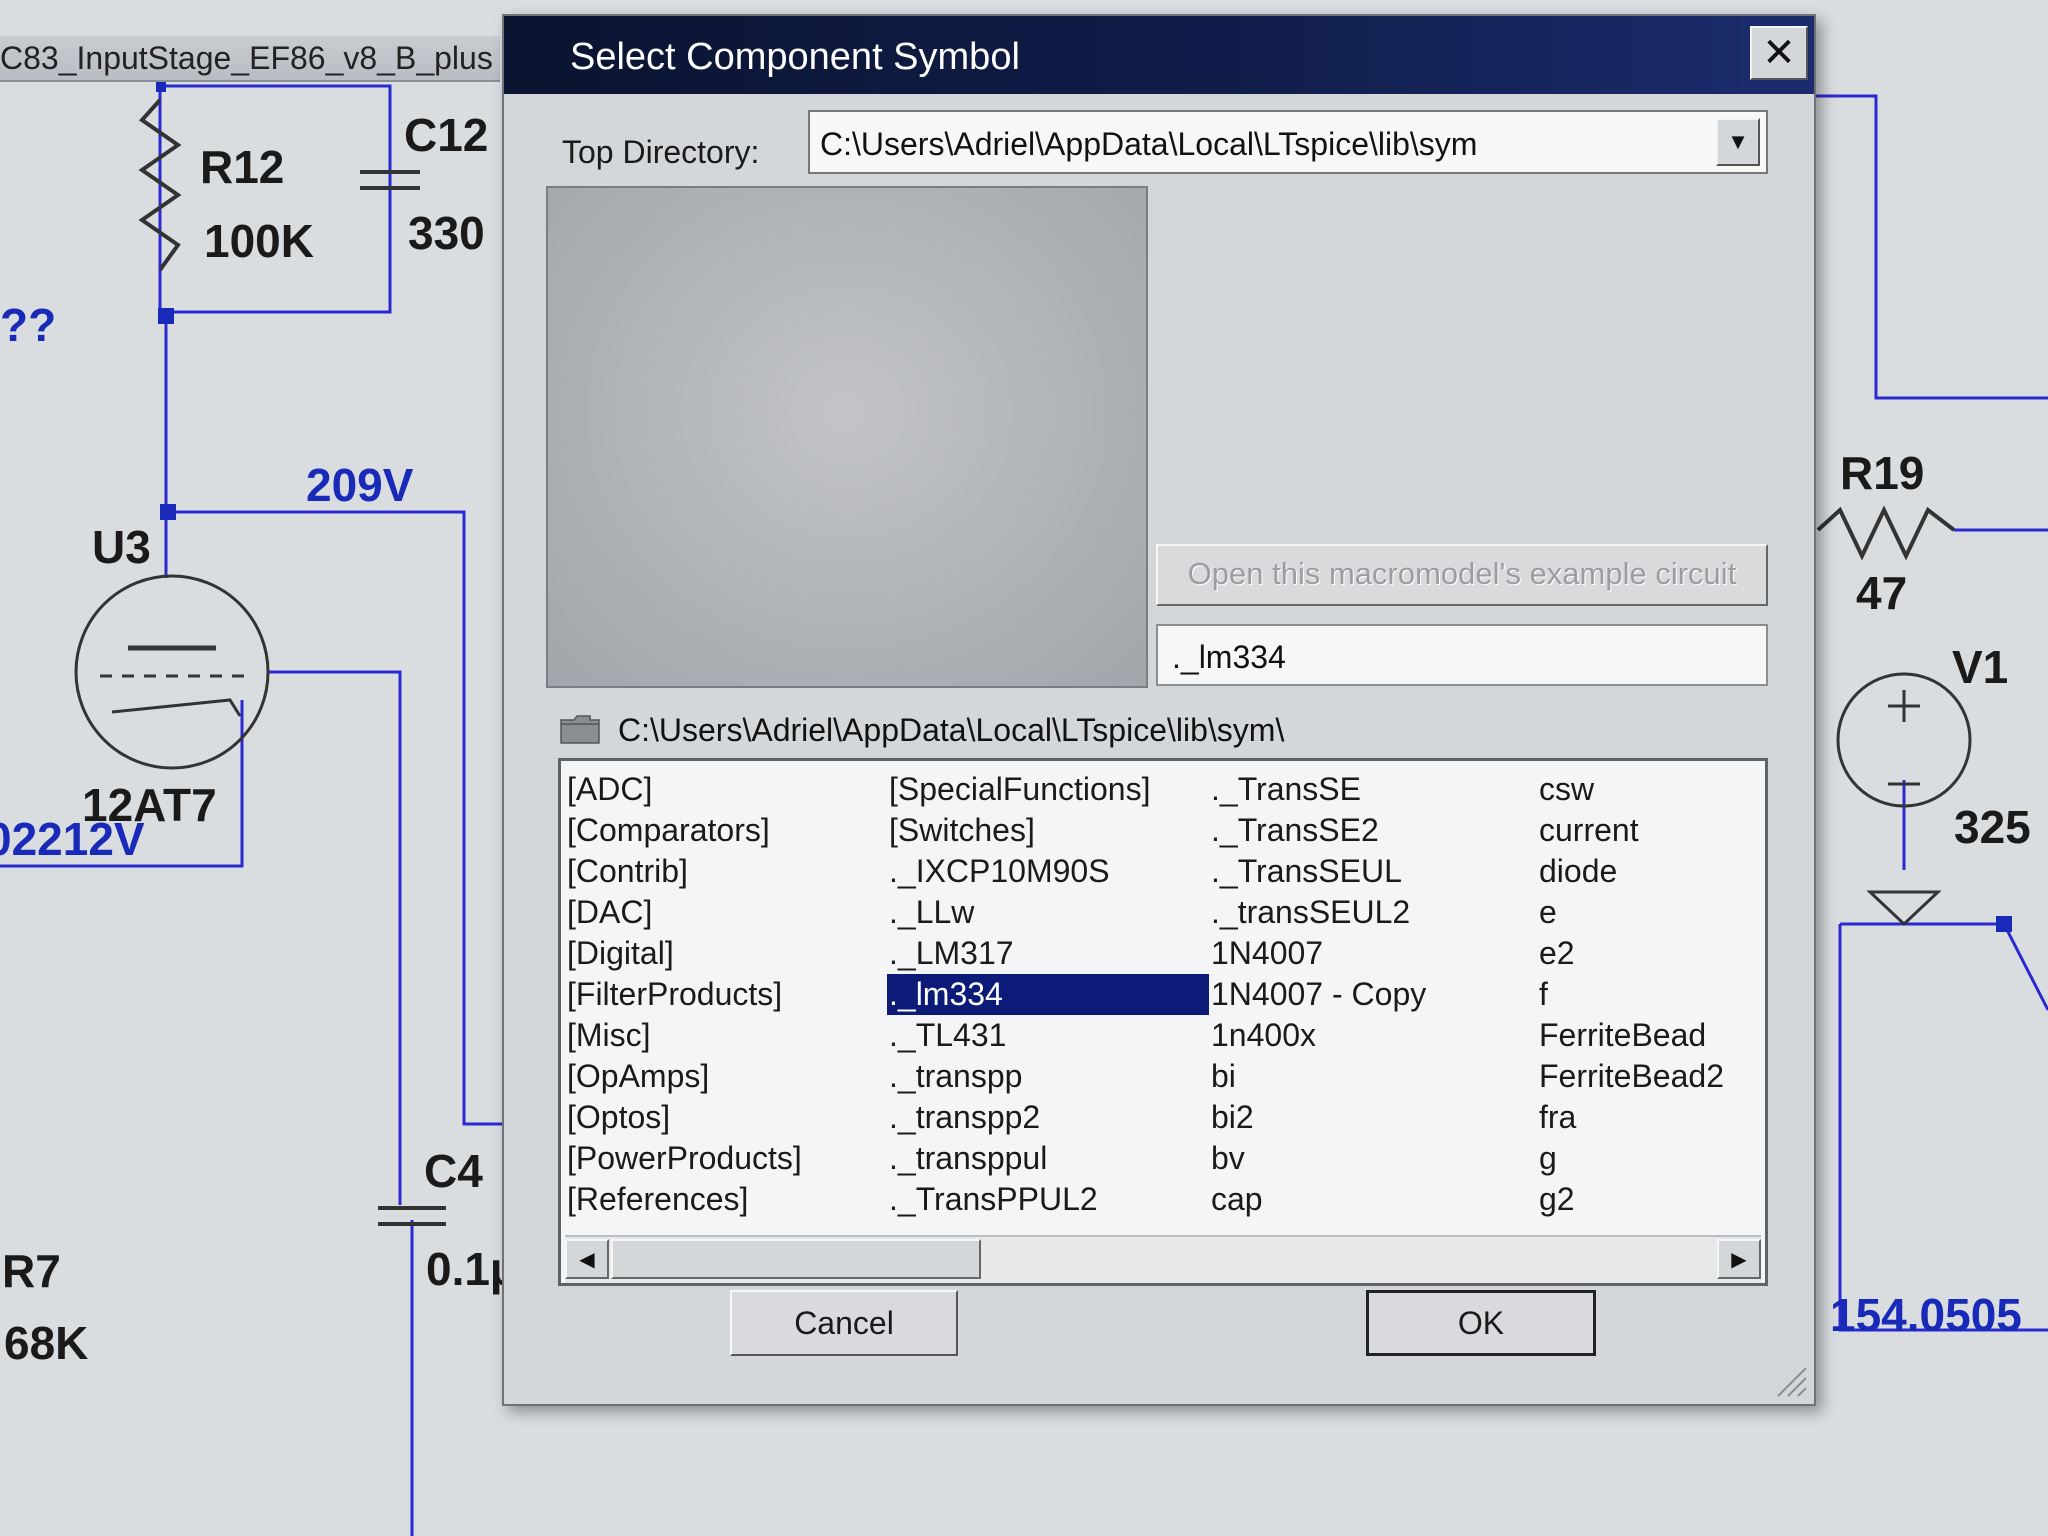 The image size is (2048, 1536). What do you see at coordinates (1317, 953) in the screenshot?
I see `list-item: 1N4007` at bounding box center [1317, 953].